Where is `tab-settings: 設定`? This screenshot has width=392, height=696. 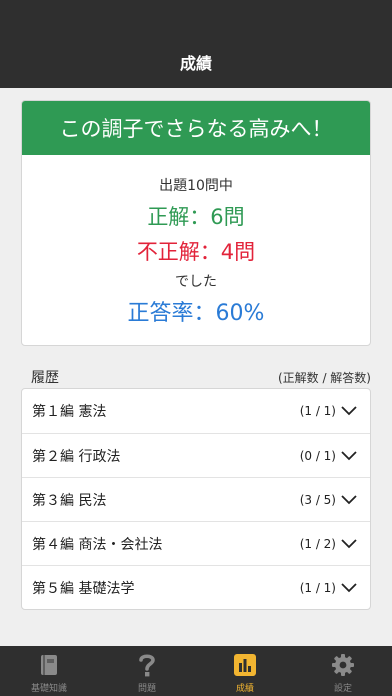 tab-settings: 設定 is located at coordinates (343, 671).